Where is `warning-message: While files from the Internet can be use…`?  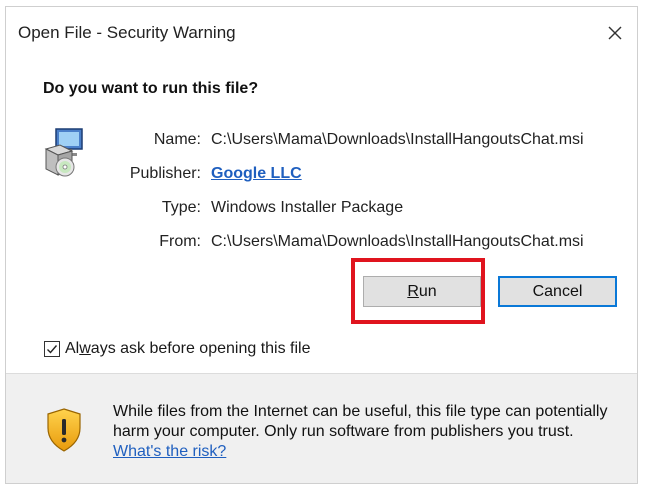
warning-message: While files from the Internet can be use… is located at coordinates (373, 432).